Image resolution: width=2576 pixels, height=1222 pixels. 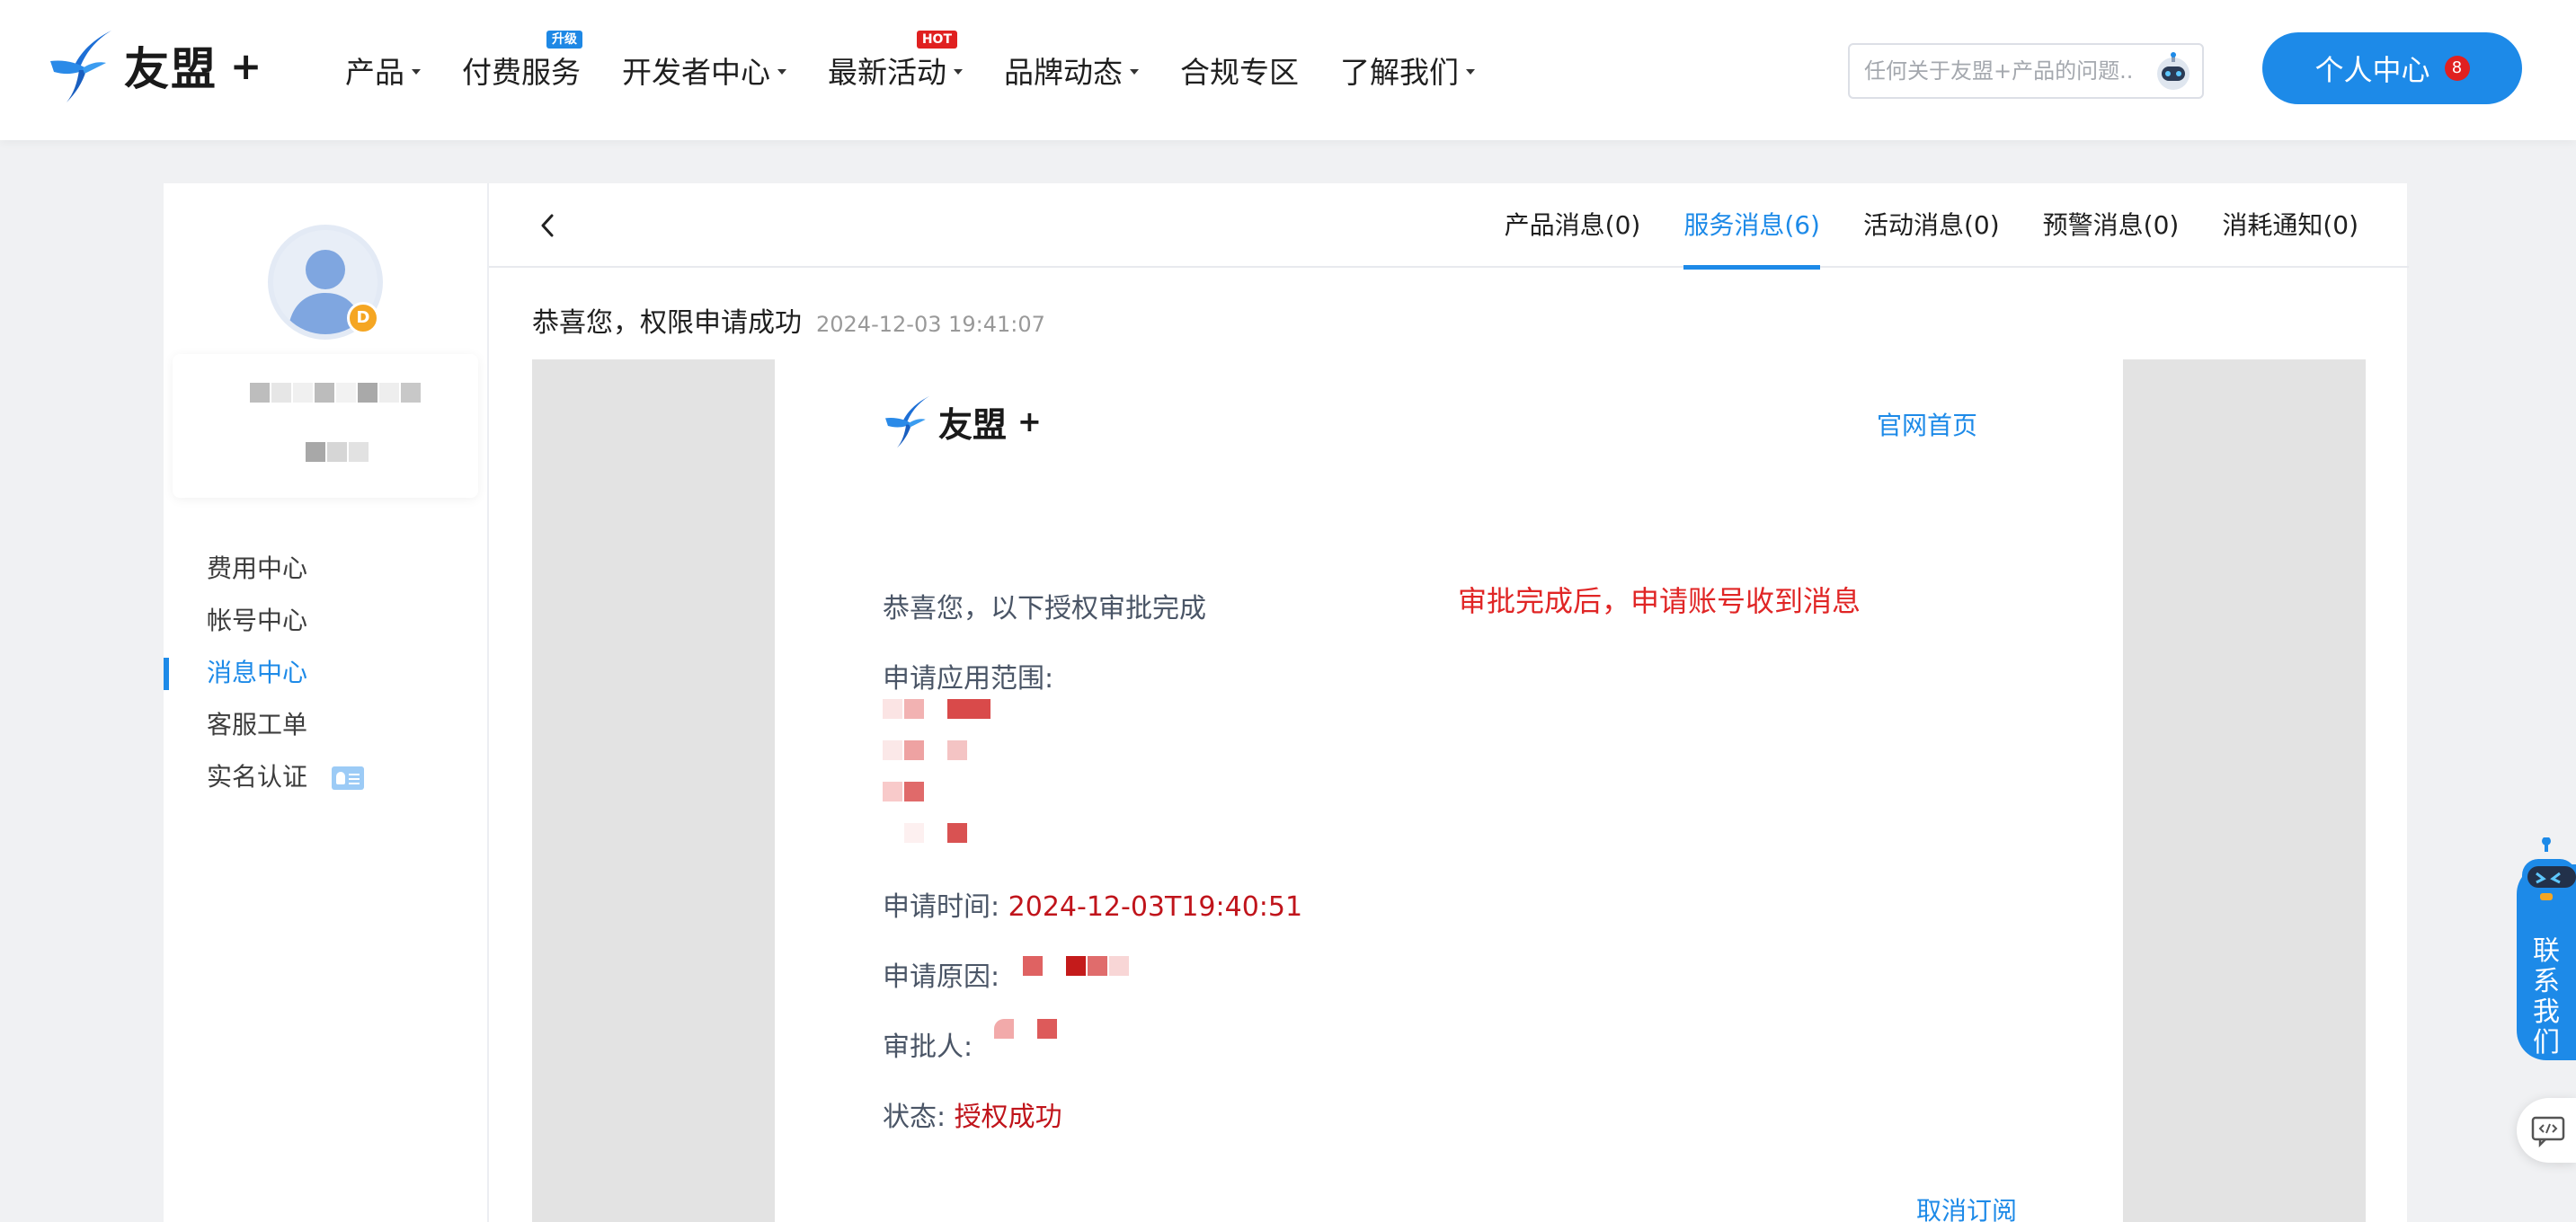 What do you see at coordinates (1399, 72) in the screenshot?
I see `nav-item-label: 了解我们` at bounding box center [1399, 72].